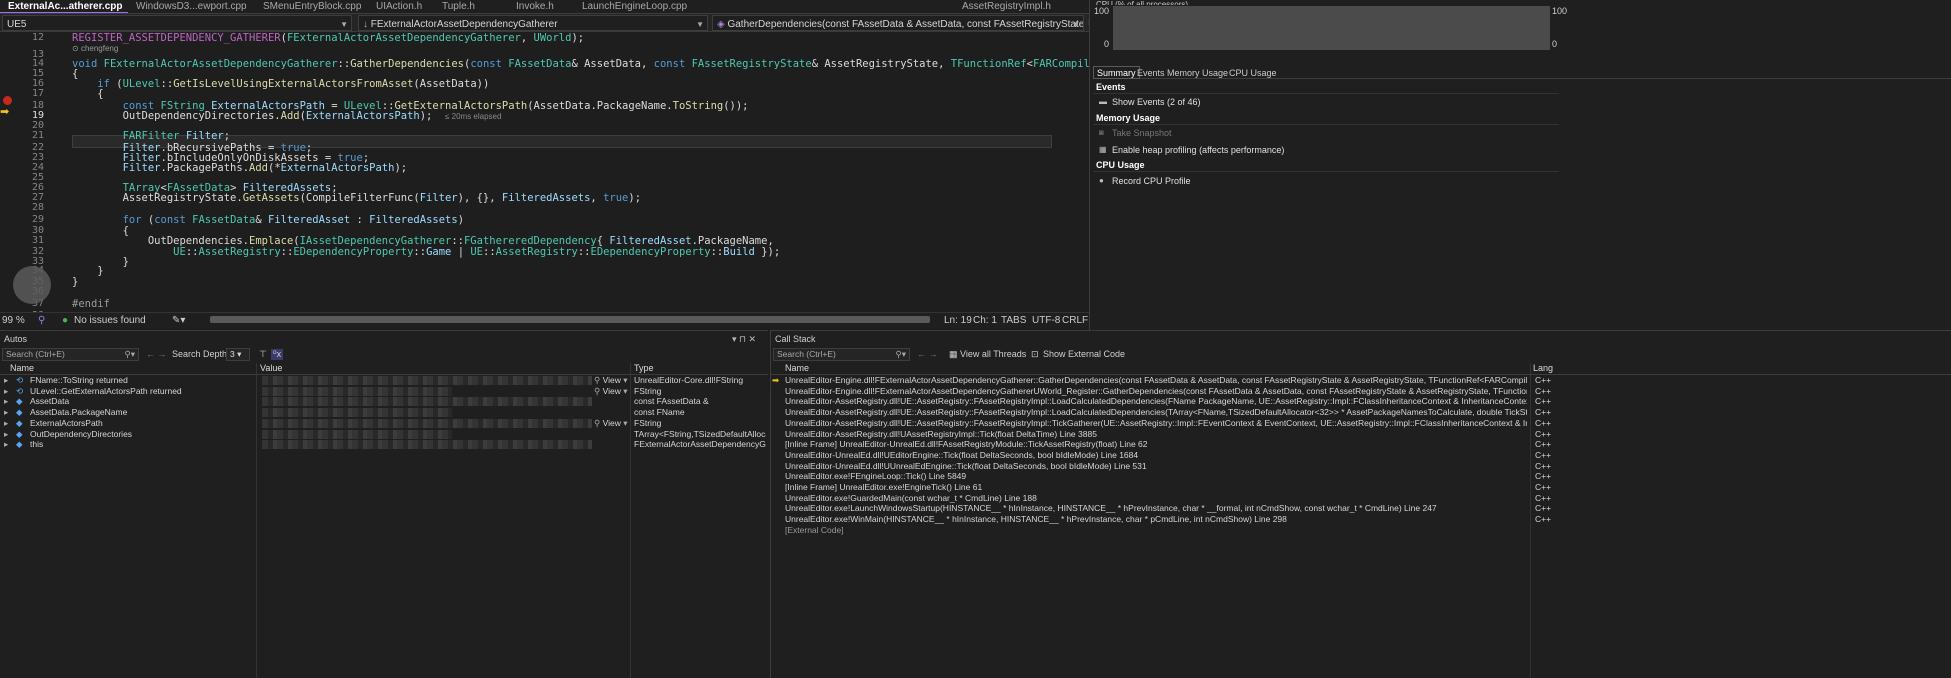 The image size is (1951, 678). What do you see at coordinates (75, 282) in the screenshot?
I see `code-line: }` at bounding box center [75, 282].